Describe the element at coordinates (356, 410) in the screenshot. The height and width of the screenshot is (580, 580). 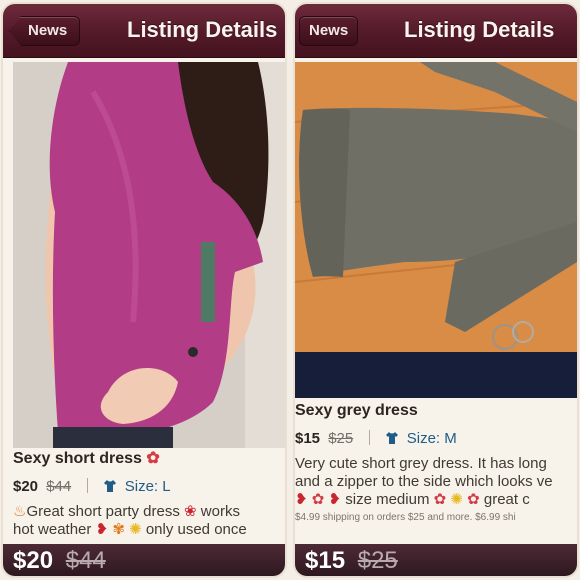
I see `listing-title: Sexy grey dress` at that location.